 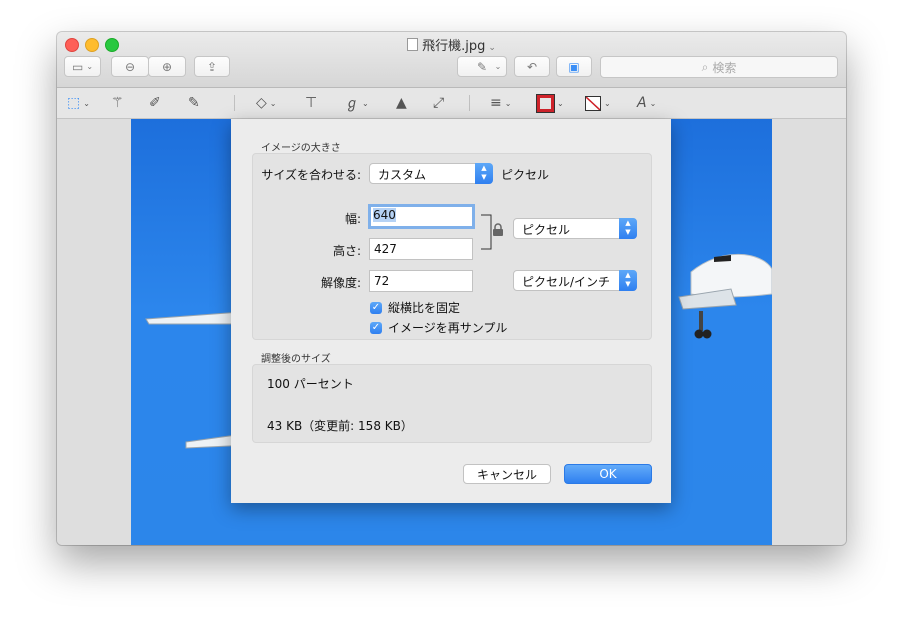 I want to click on cancel-button: キャンセル, so click(x=507, y=474).